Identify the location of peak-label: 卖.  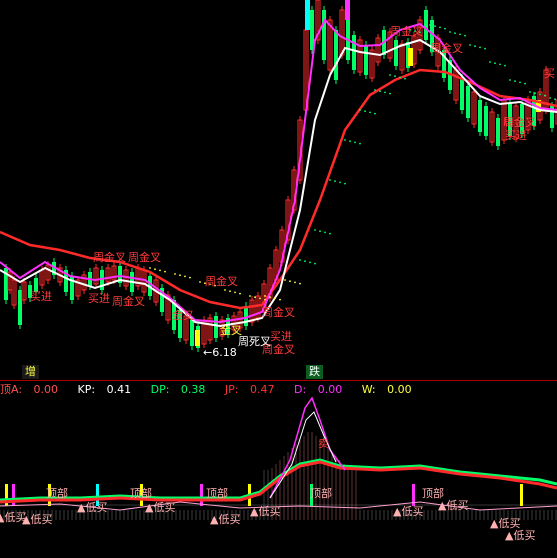
(323, 443).